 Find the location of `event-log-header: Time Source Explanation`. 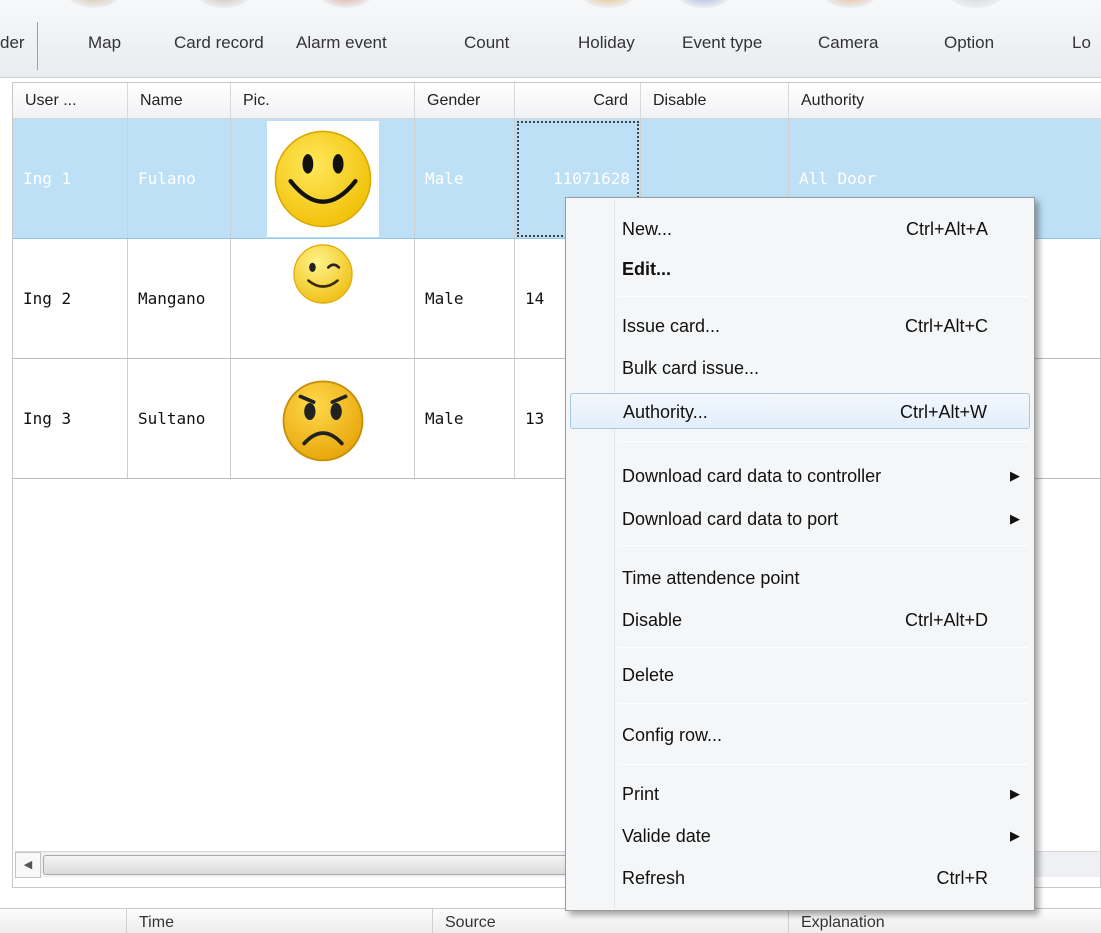

event-log-header: Time Source Explanation is located at coordinates (550, 920).